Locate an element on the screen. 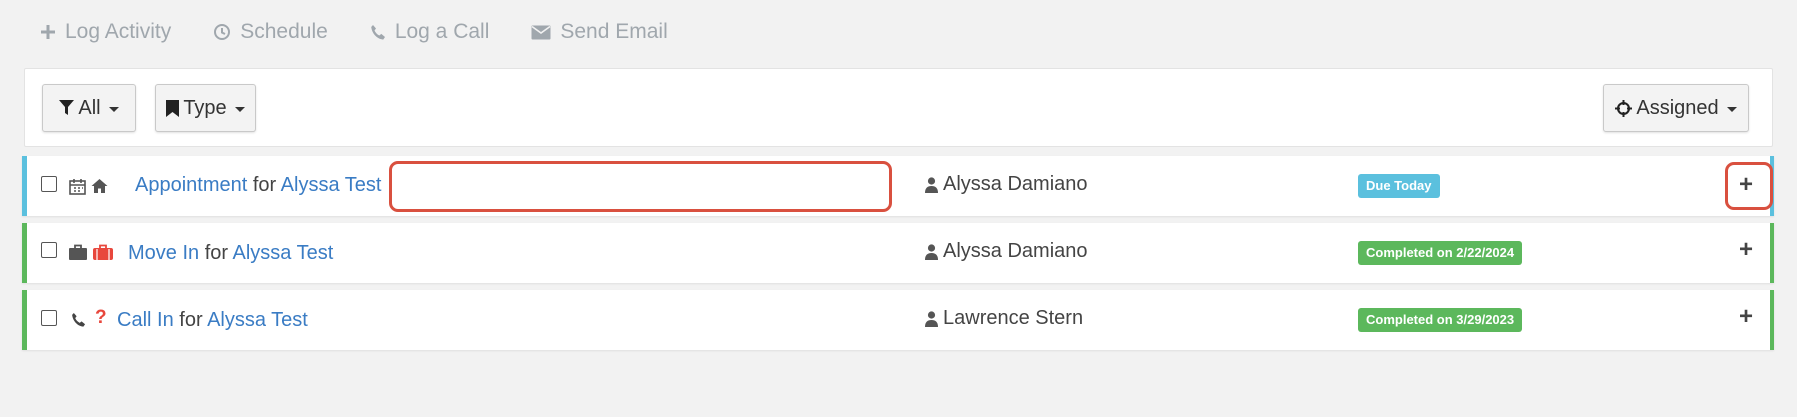  crosshairs-icon is located at coordinates (1624, 108).